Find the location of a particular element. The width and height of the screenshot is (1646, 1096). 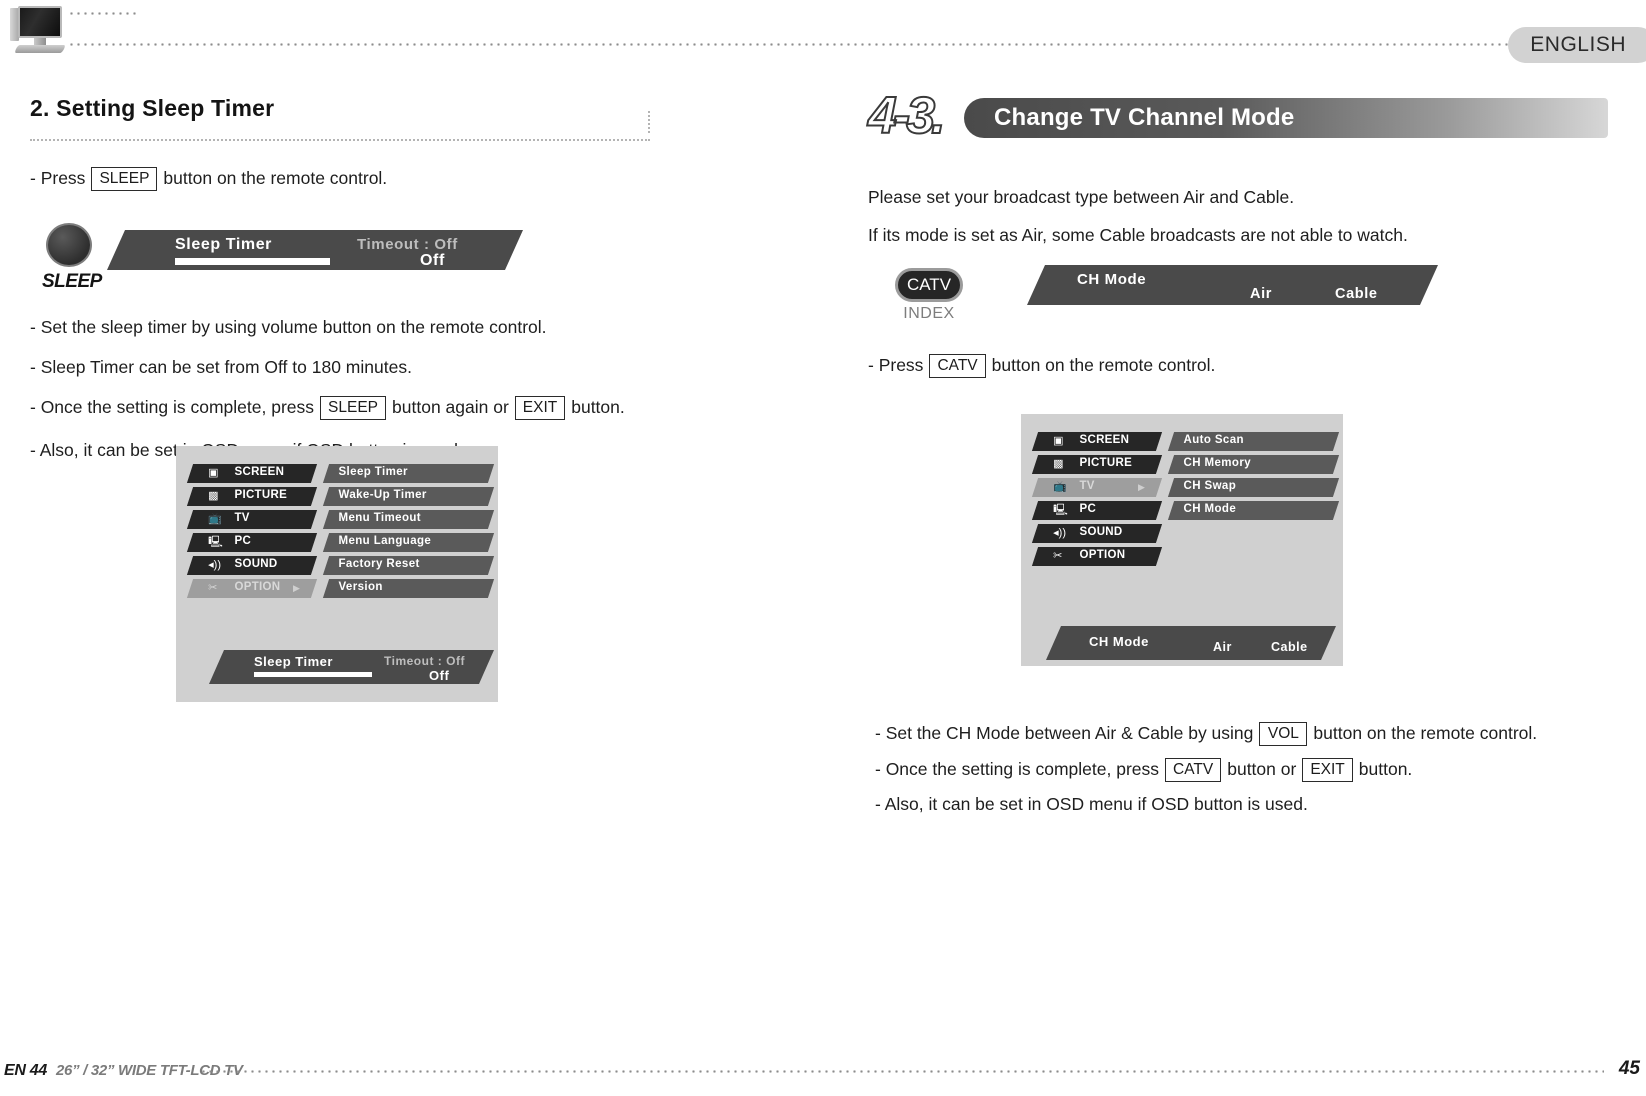

key-catv: CATV is located at coordinates (957, 366).